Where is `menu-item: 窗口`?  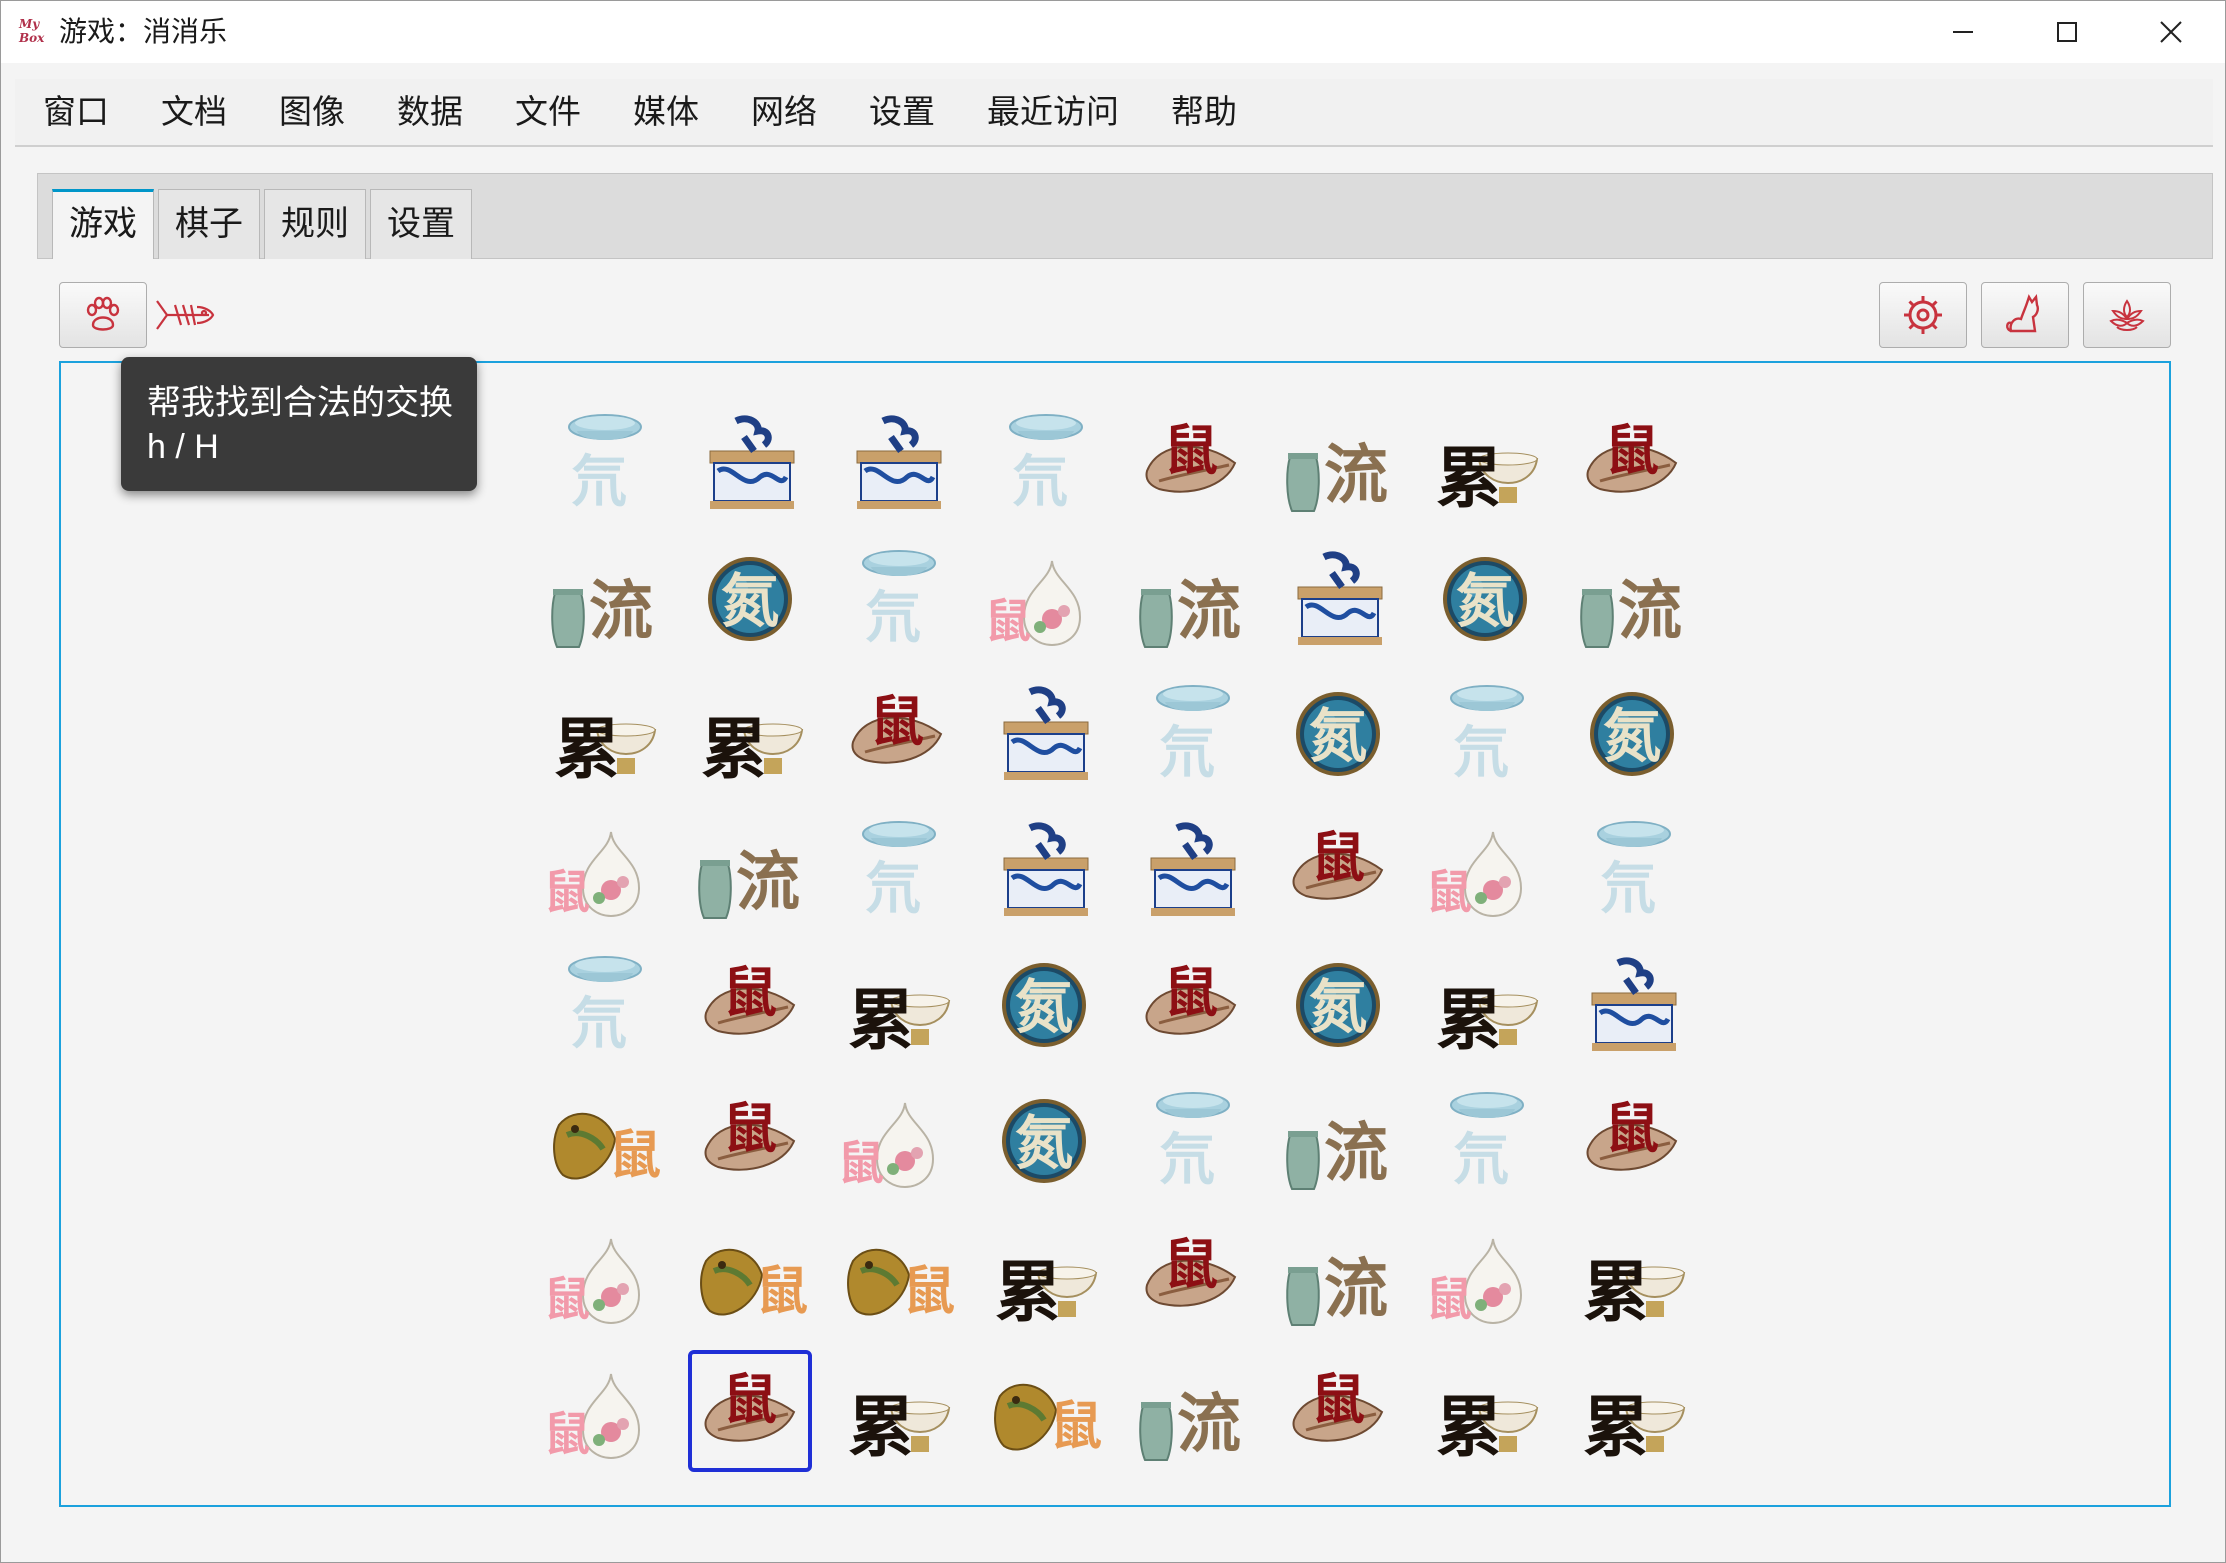 menu-item: 窗口 is located at coordinates (76, 112).